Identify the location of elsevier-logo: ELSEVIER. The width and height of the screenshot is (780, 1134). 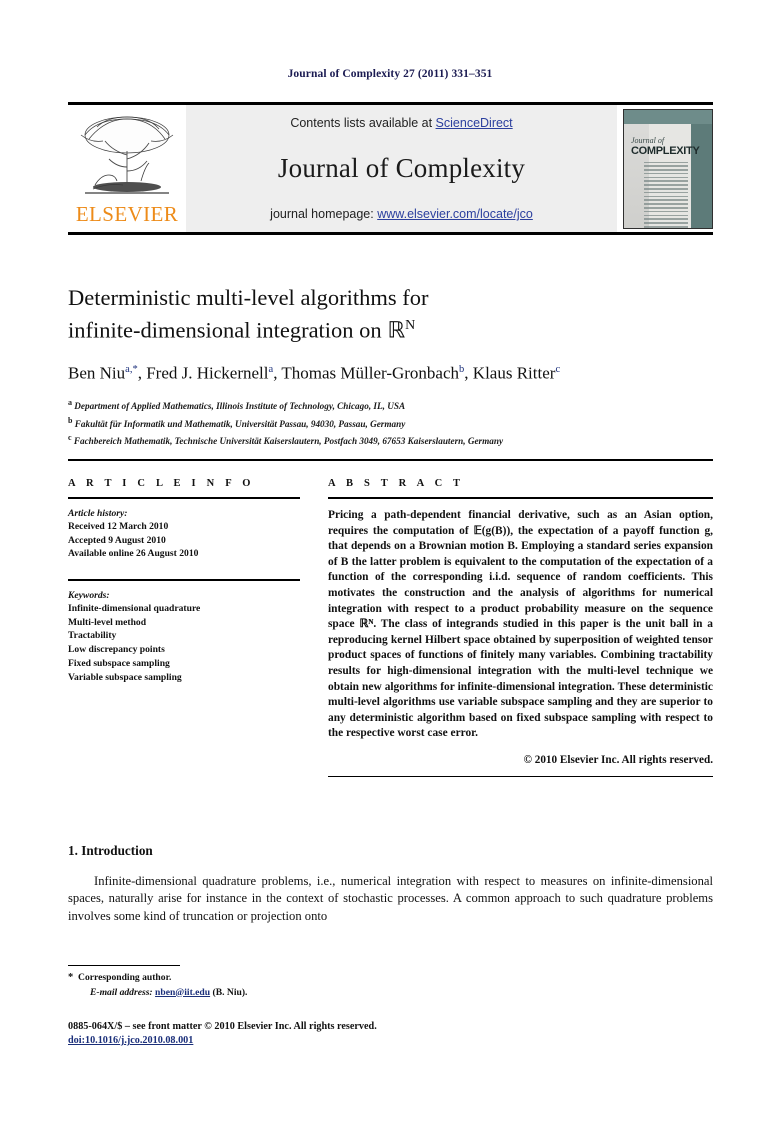
(127, 168).